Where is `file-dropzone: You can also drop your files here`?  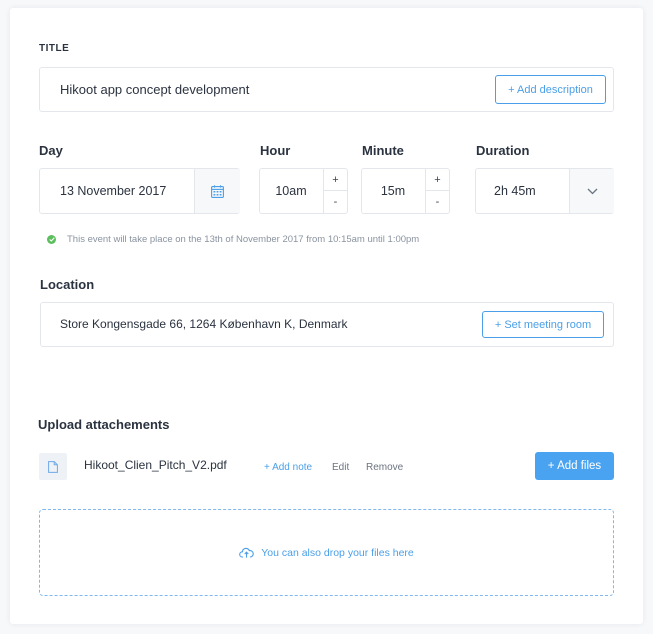
file-dropzone: You can also drop your files here is located at coordinates (326, 552).